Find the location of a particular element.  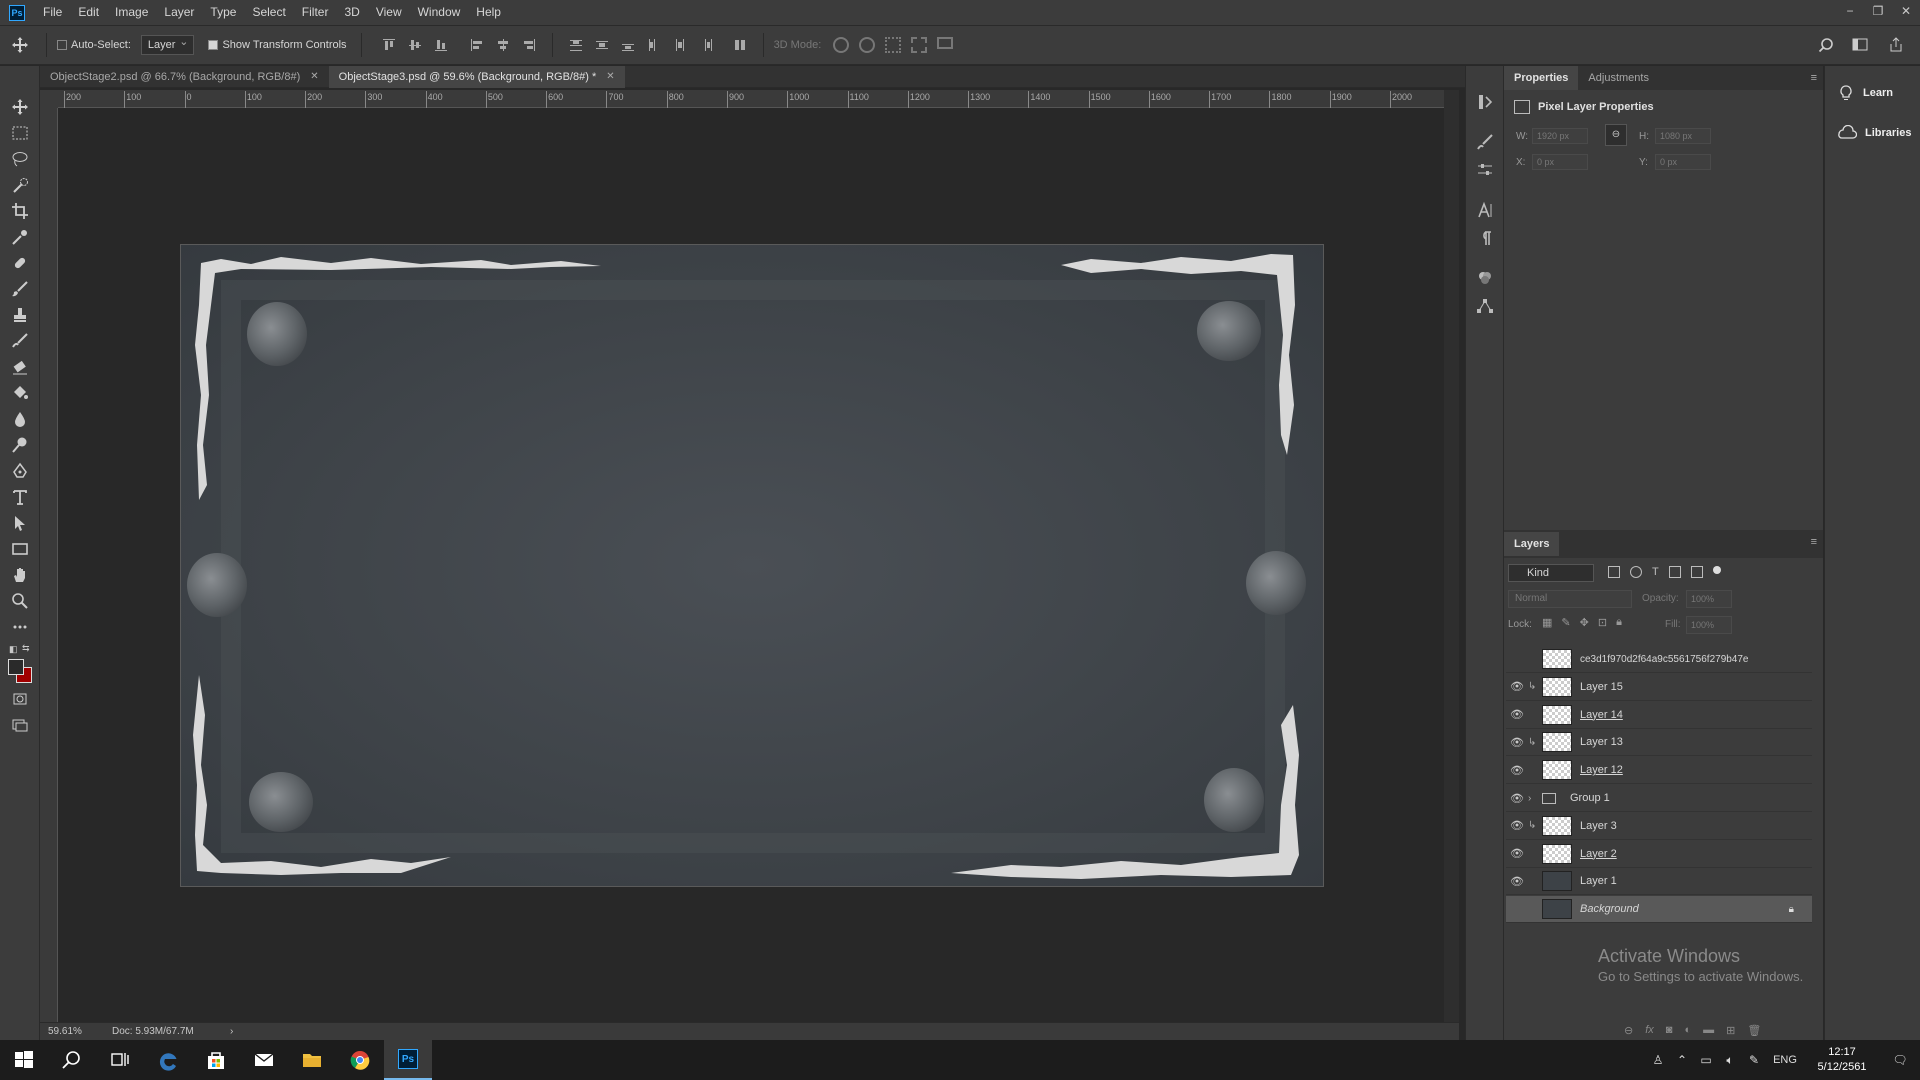

fill-field: 100% is located at coordinates (1709, 625).